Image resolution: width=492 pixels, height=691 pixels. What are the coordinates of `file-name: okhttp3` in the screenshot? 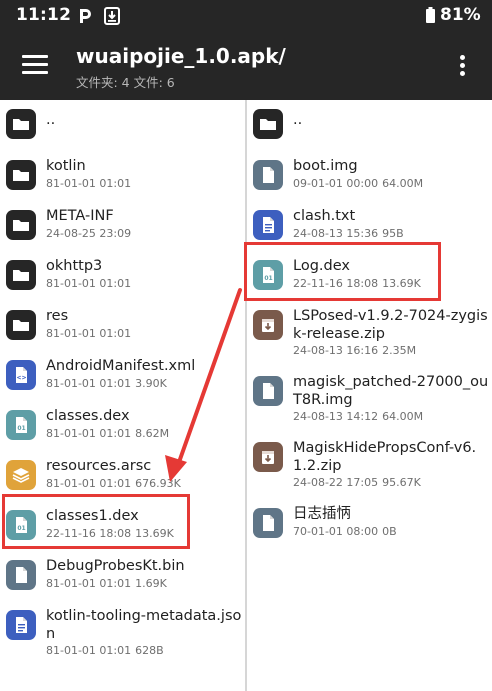 It's located at (74, 266).